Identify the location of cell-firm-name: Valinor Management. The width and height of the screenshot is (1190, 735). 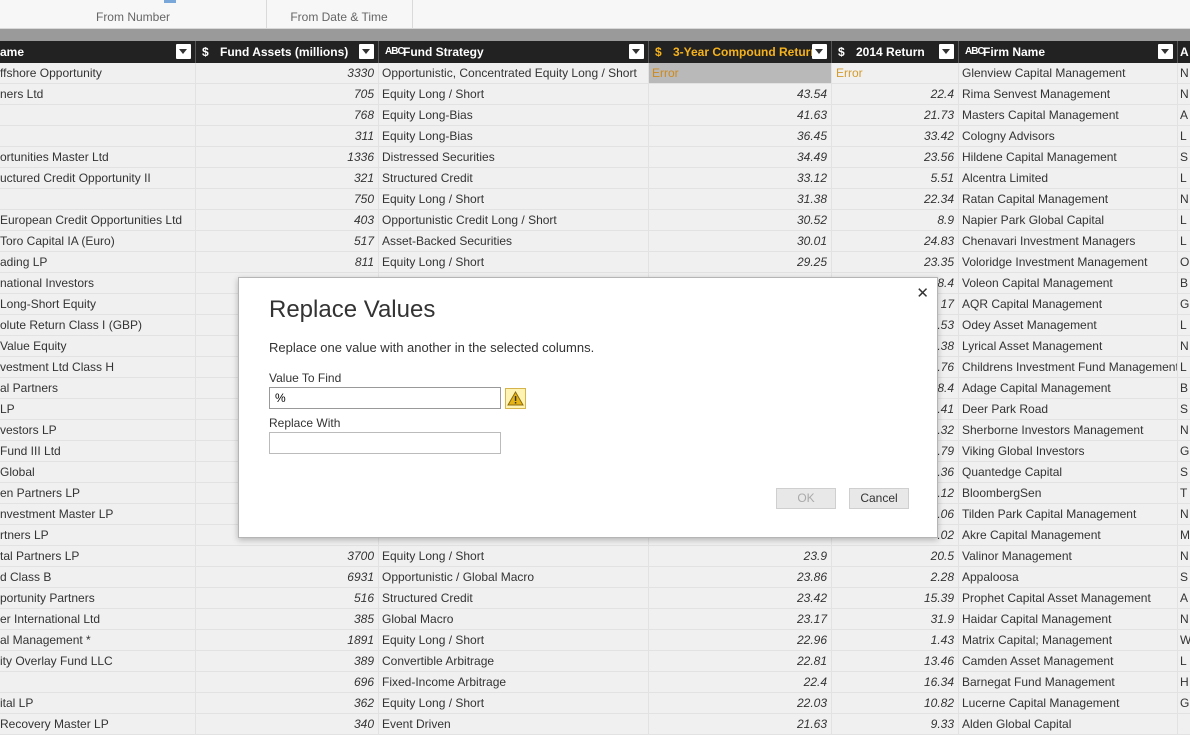
(1068, 556).